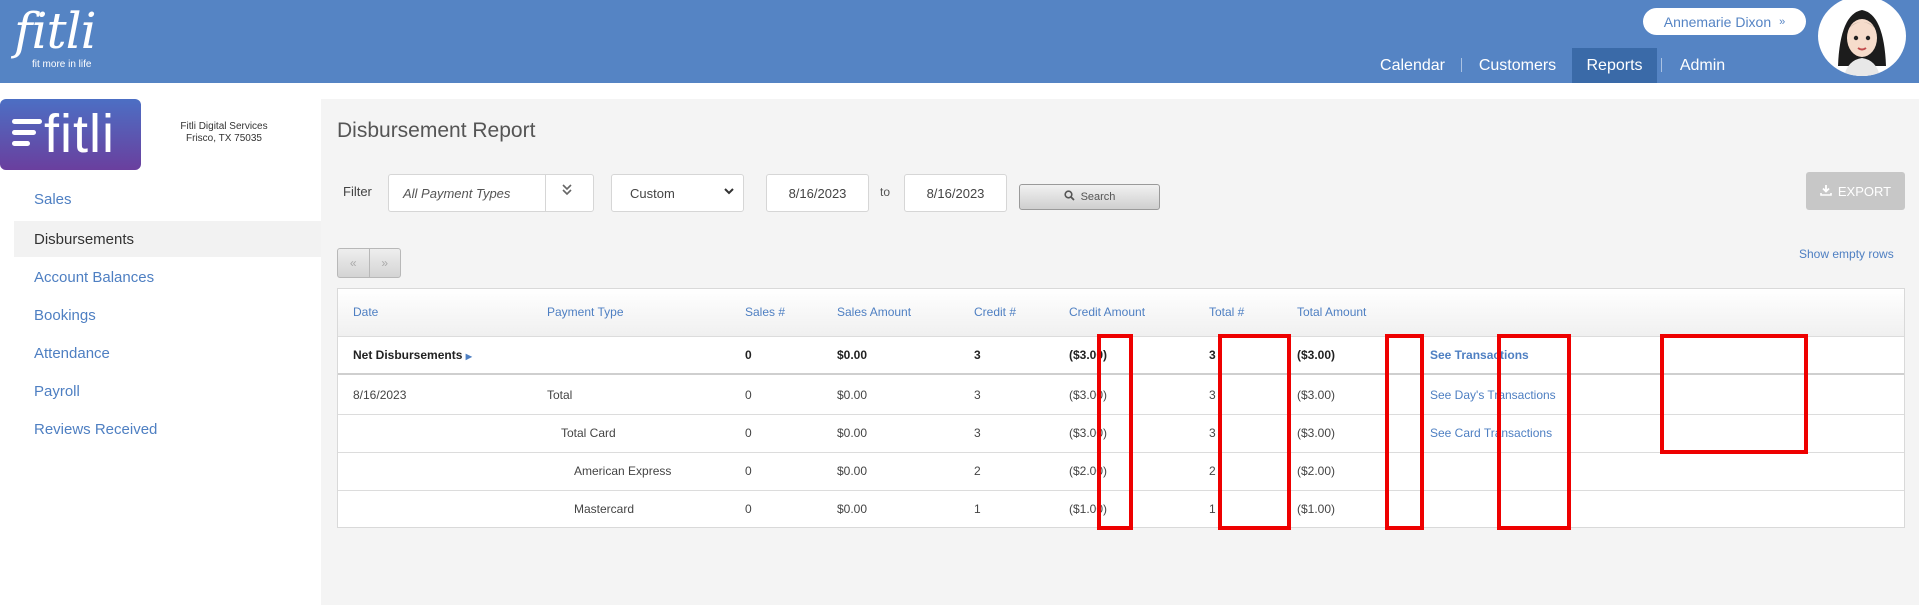 The width and height of the screenshot is (1919, 605). What do you see at coordinates (1069, 197) in the screenshot?
I see `search-icon` at bounding box center [1069, 197].